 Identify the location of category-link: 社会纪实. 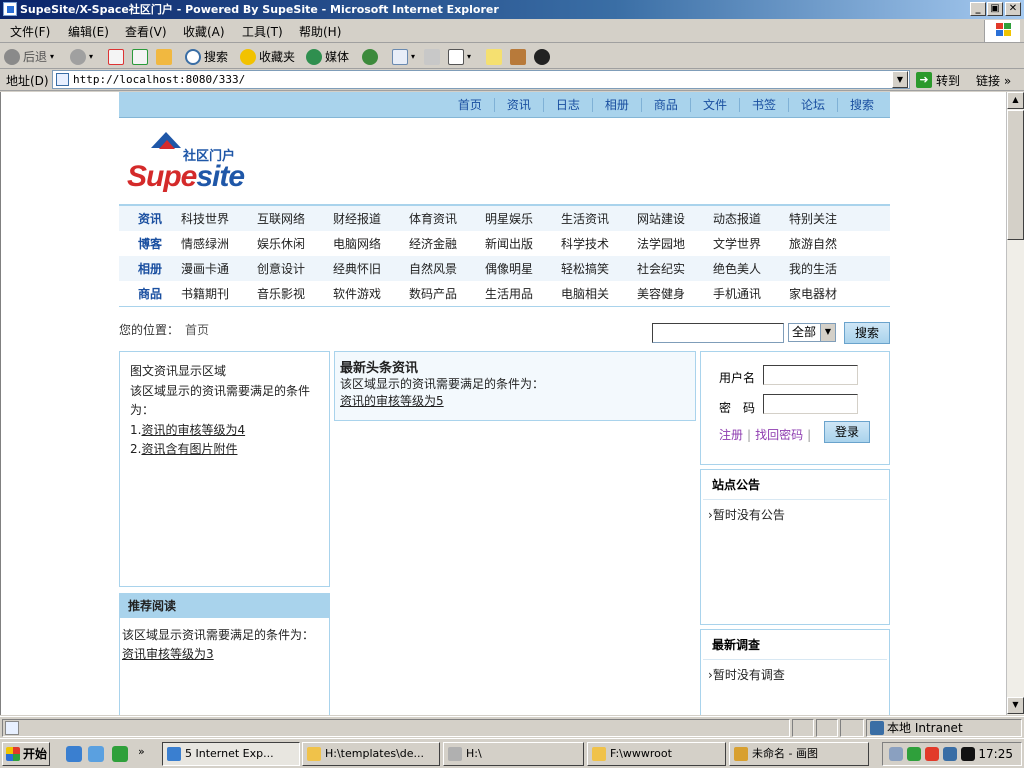
(675, 268).